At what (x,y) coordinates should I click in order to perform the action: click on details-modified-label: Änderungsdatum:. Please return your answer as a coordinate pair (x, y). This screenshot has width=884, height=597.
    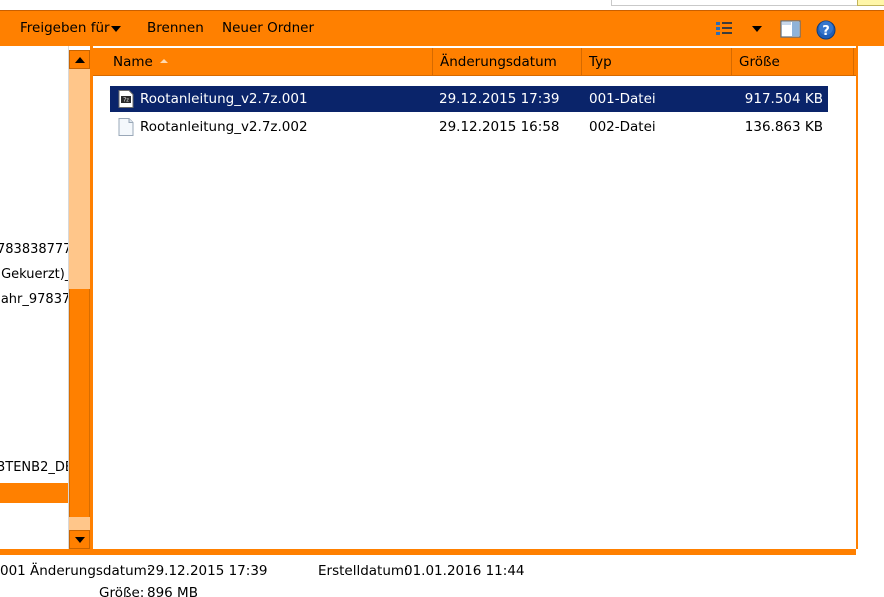
    Looking at the image, I should click on (91, 571).